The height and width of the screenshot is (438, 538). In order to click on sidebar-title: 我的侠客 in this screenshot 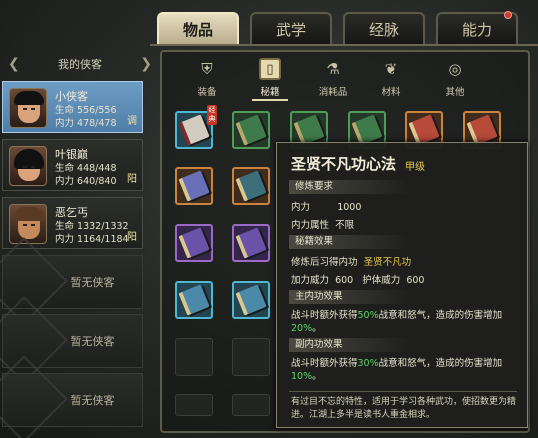, I will do `click(80, 64)`.